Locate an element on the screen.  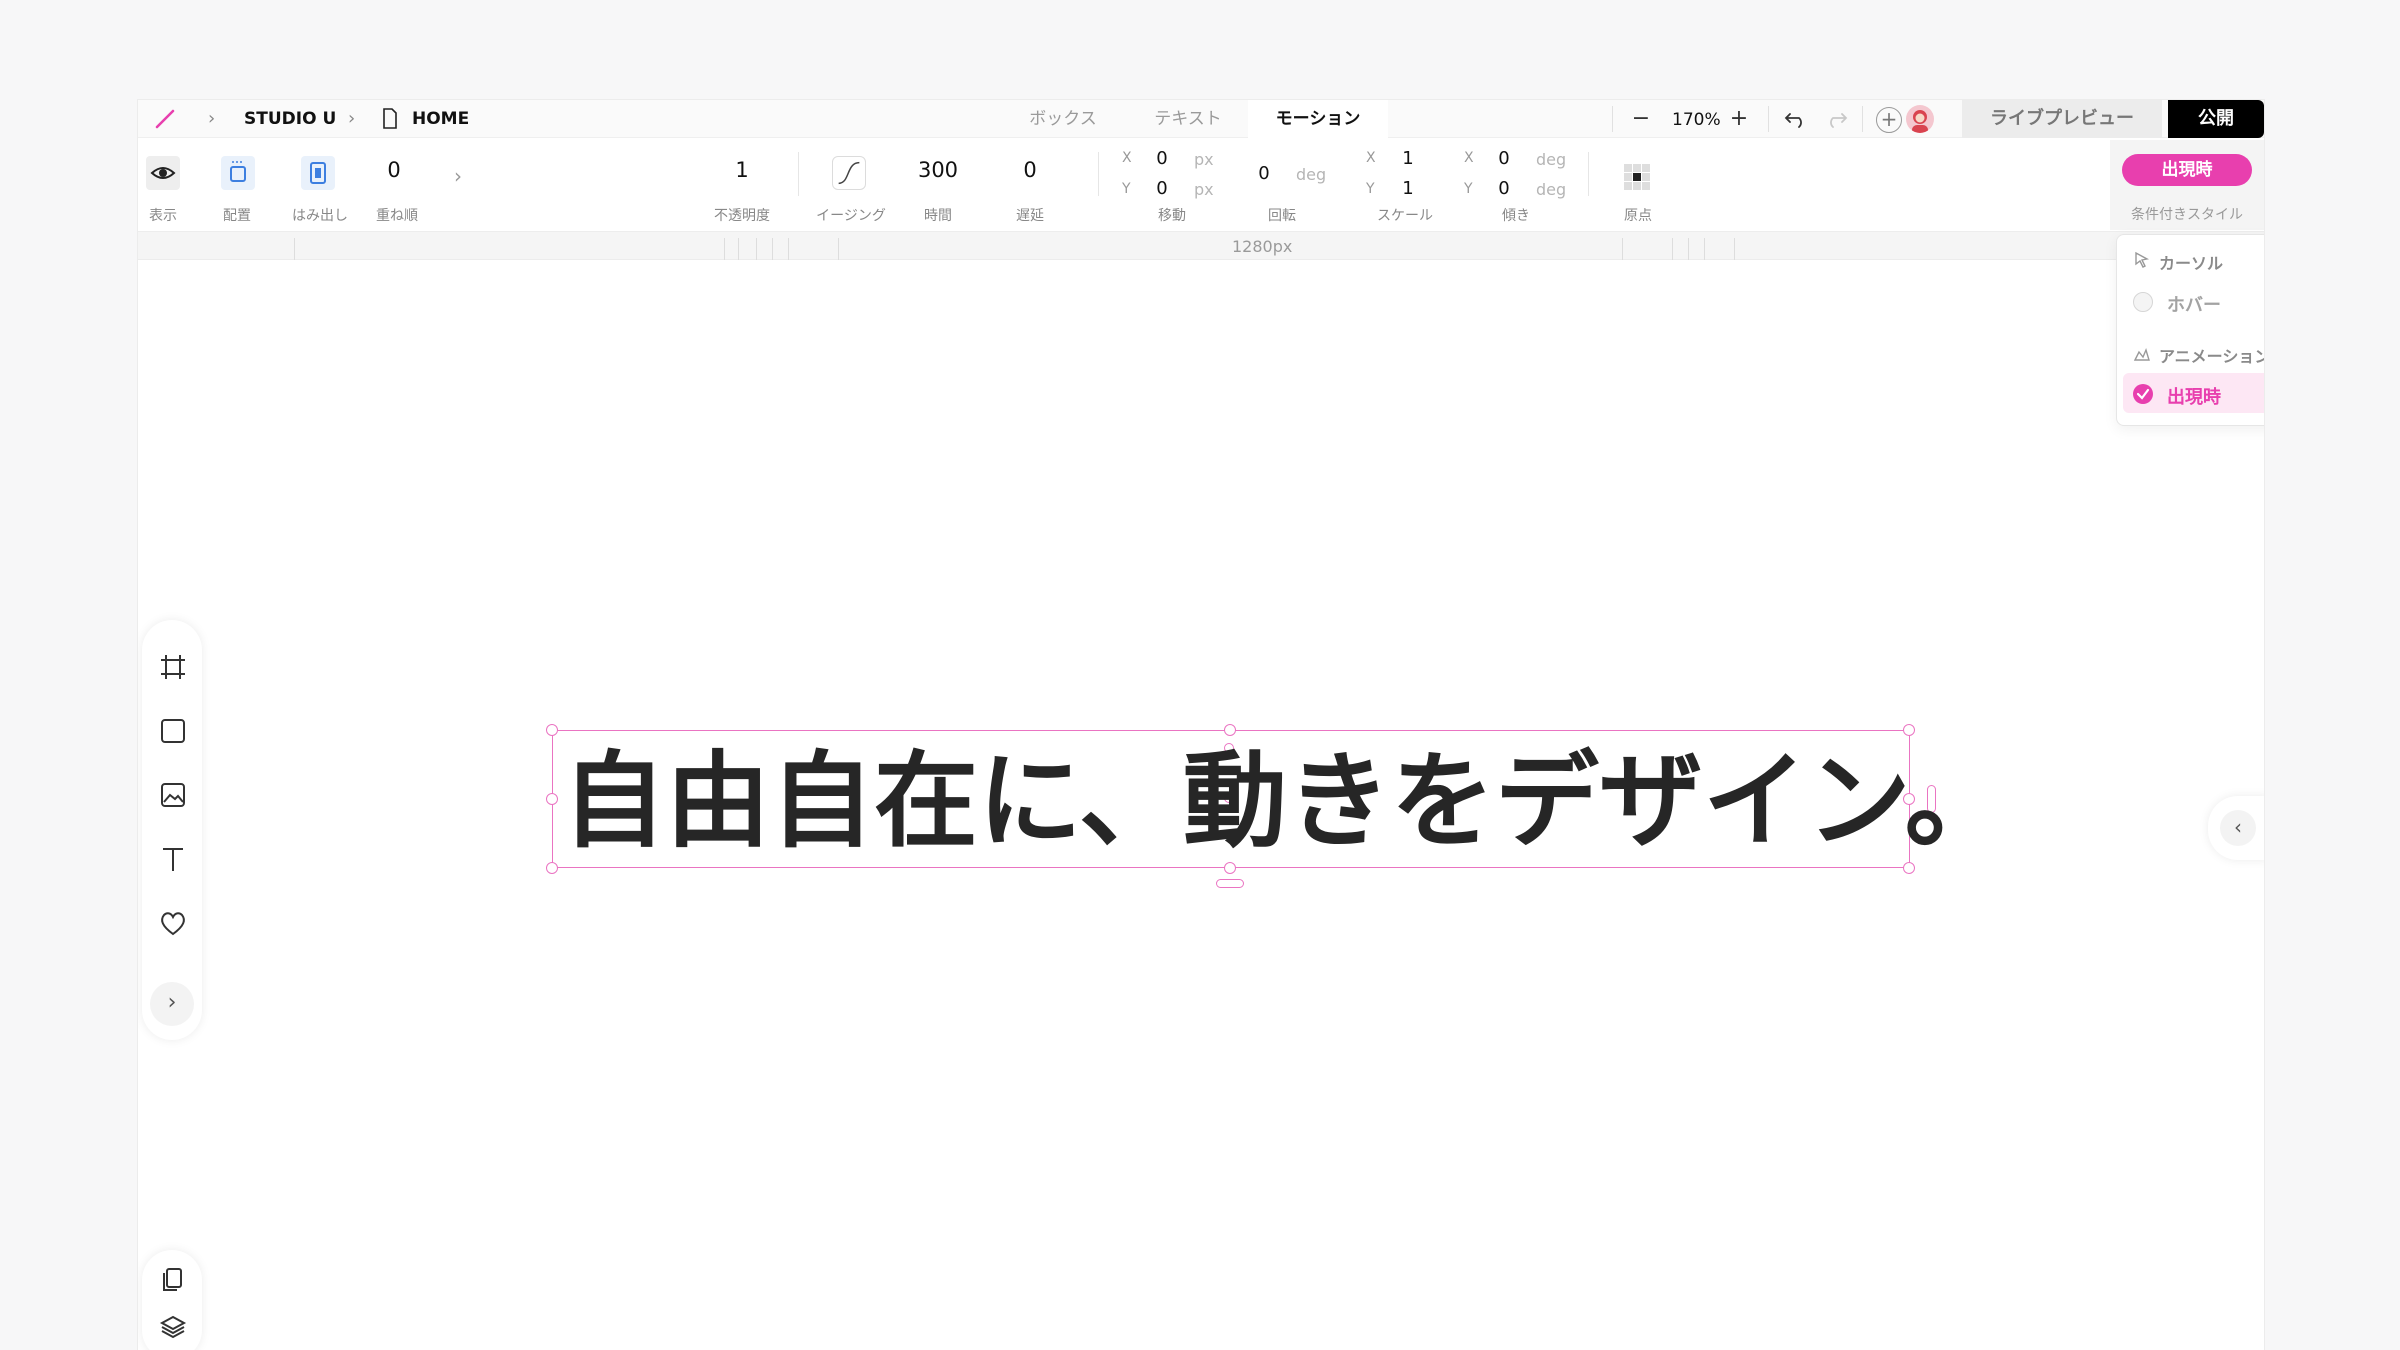
origin-label: 原点 is located at coordinates (1638, 216).